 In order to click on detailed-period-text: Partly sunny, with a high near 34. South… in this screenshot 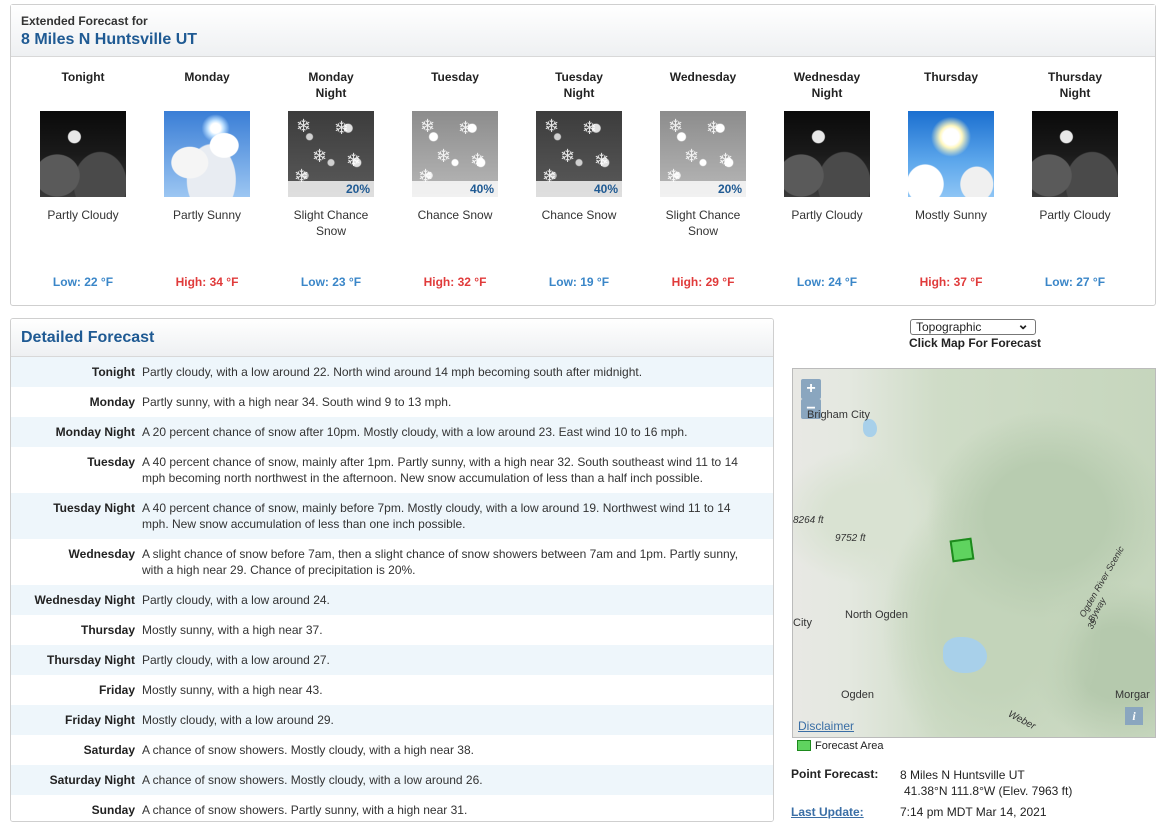, I will do `click(297, 402)`.